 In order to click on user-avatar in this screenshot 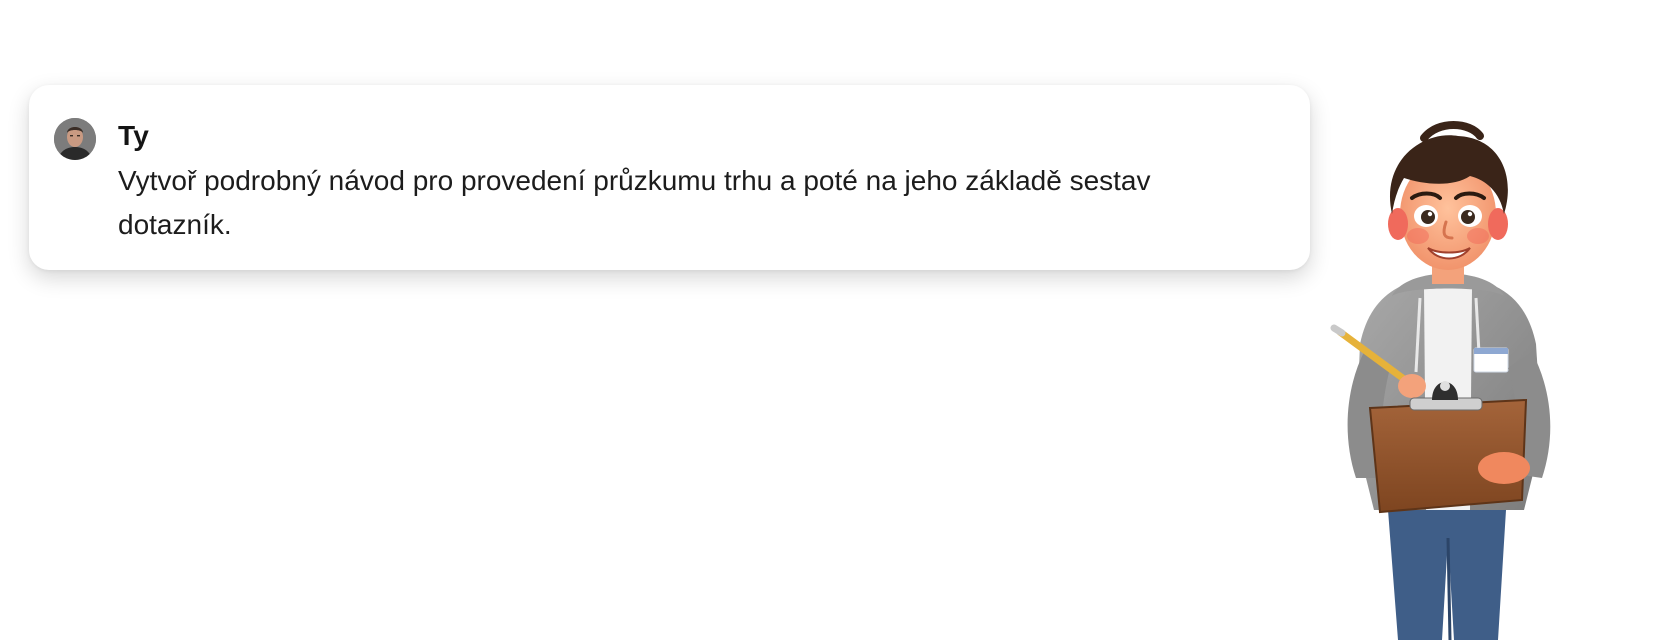, I will do `click(75, 139)`.